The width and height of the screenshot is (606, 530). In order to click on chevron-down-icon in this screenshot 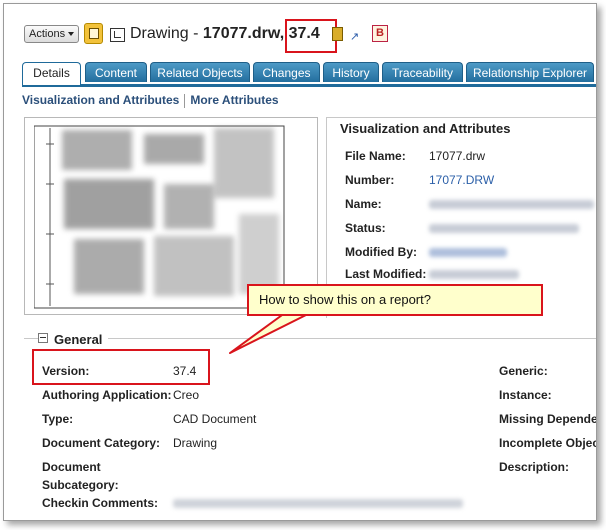, I will do `click(71, 34)`.